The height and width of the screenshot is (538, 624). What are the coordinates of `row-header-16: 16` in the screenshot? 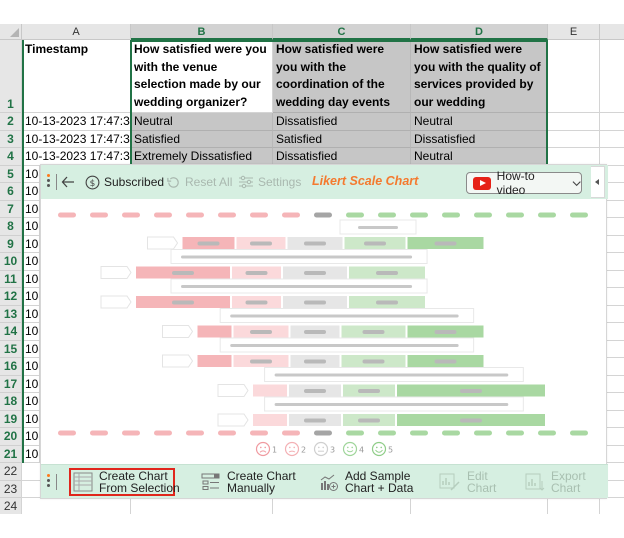 It's located at (11, 367).